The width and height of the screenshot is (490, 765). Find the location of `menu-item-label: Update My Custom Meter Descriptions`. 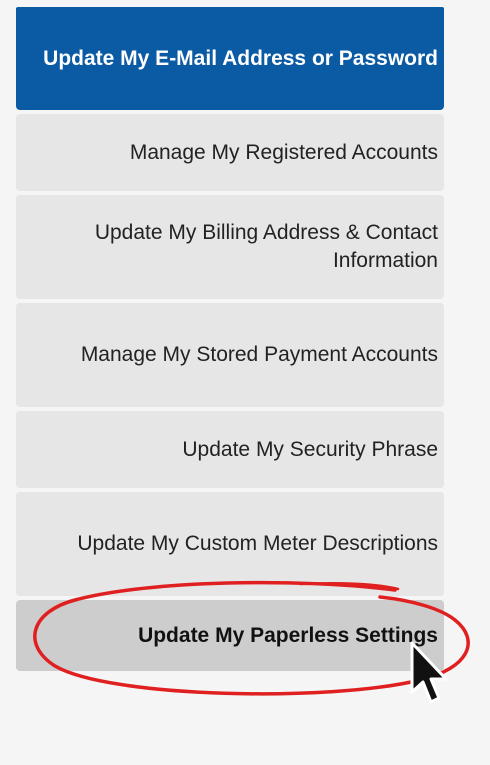

menu-item-label: Update My Custom Meter Descriptions is located at coordinates (257, 543).